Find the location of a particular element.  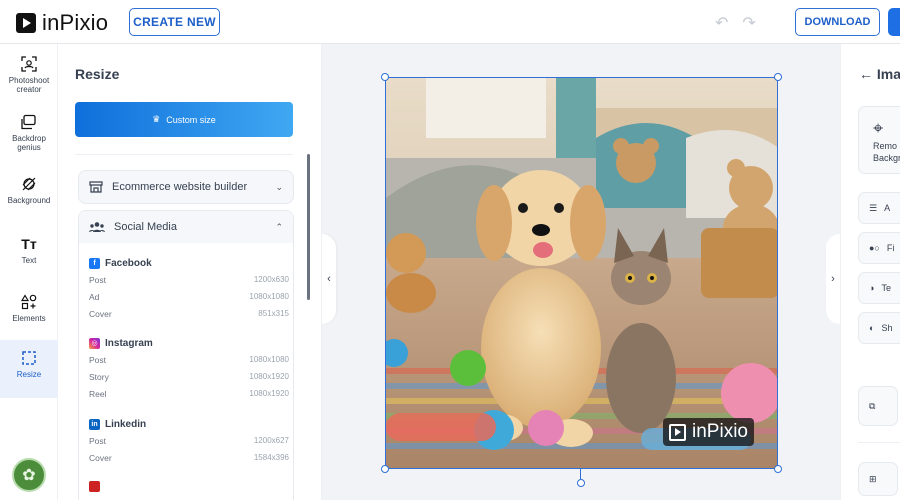

logo-text: inPixio is located at coordinates (75, 22).